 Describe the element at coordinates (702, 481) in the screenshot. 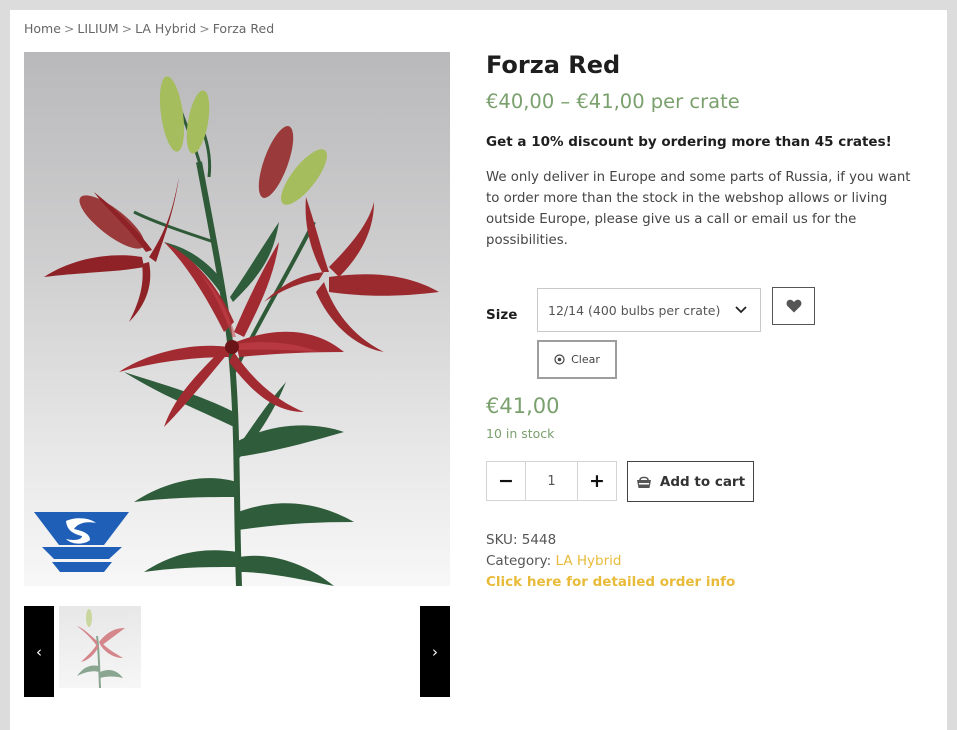

I see `add-to-cart-label: Add to cart` at that location.